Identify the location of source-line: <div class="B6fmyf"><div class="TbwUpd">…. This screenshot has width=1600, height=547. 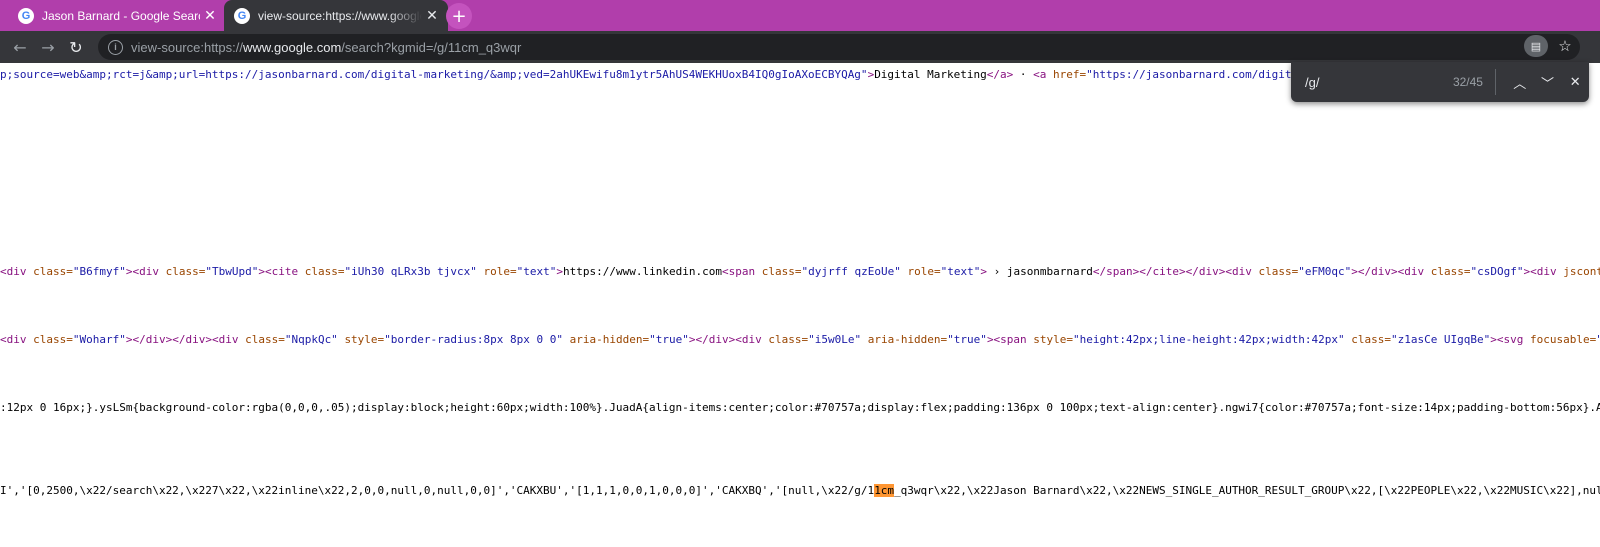
(800, 272).